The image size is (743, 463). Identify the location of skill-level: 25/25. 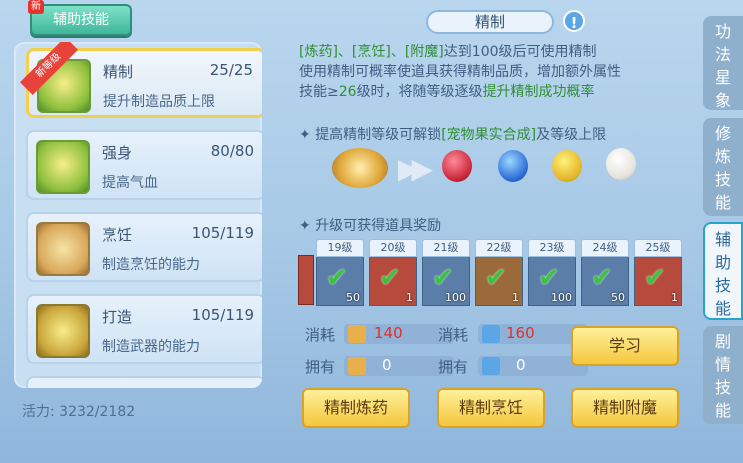
(231, 70).